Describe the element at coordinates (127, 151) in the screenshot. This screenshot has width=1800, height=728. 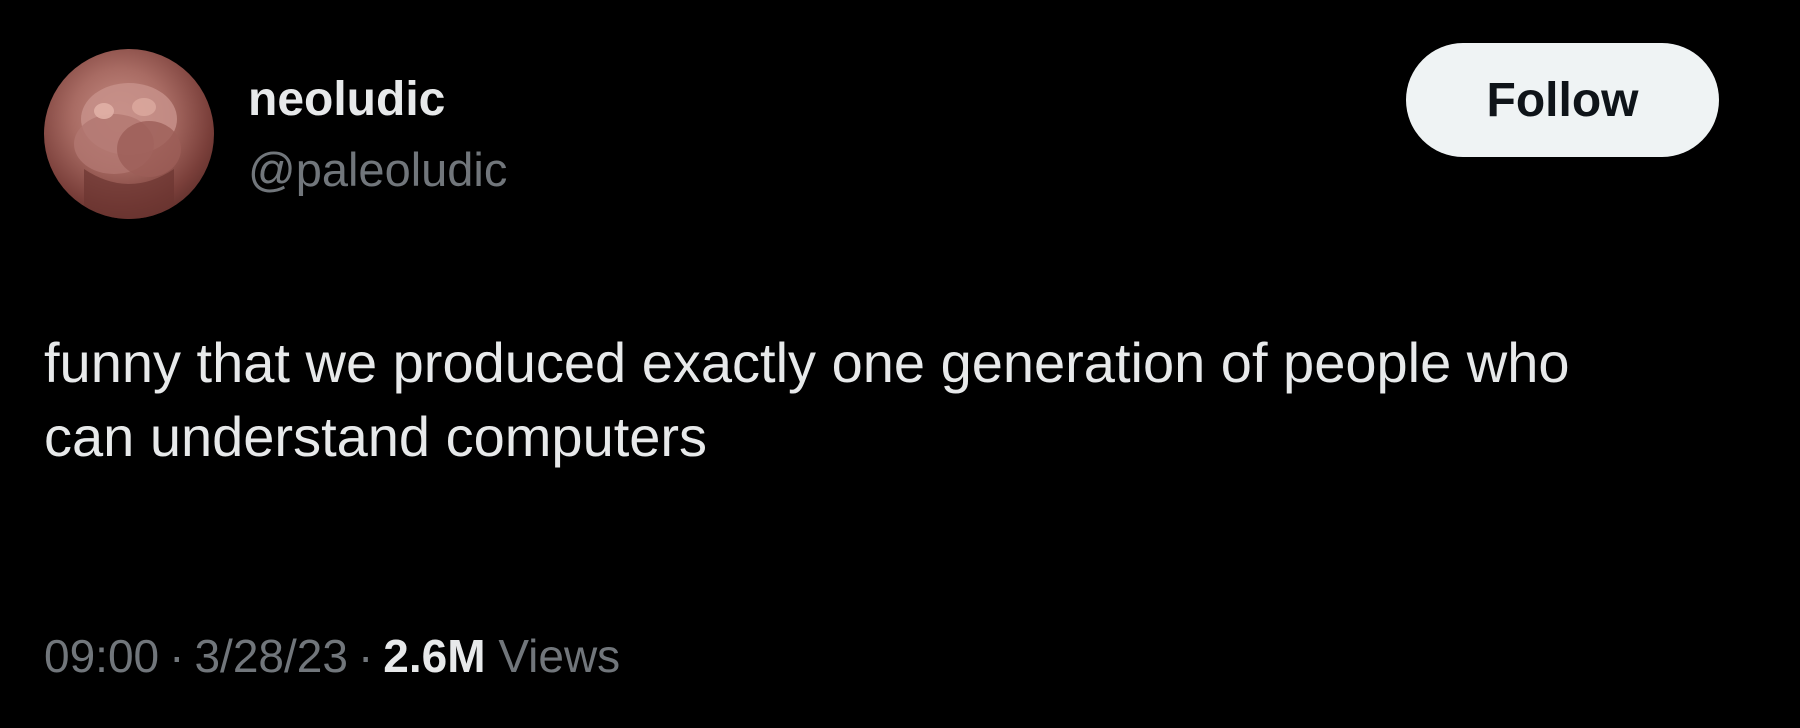
I see `avatar-photo-icon` at that location.